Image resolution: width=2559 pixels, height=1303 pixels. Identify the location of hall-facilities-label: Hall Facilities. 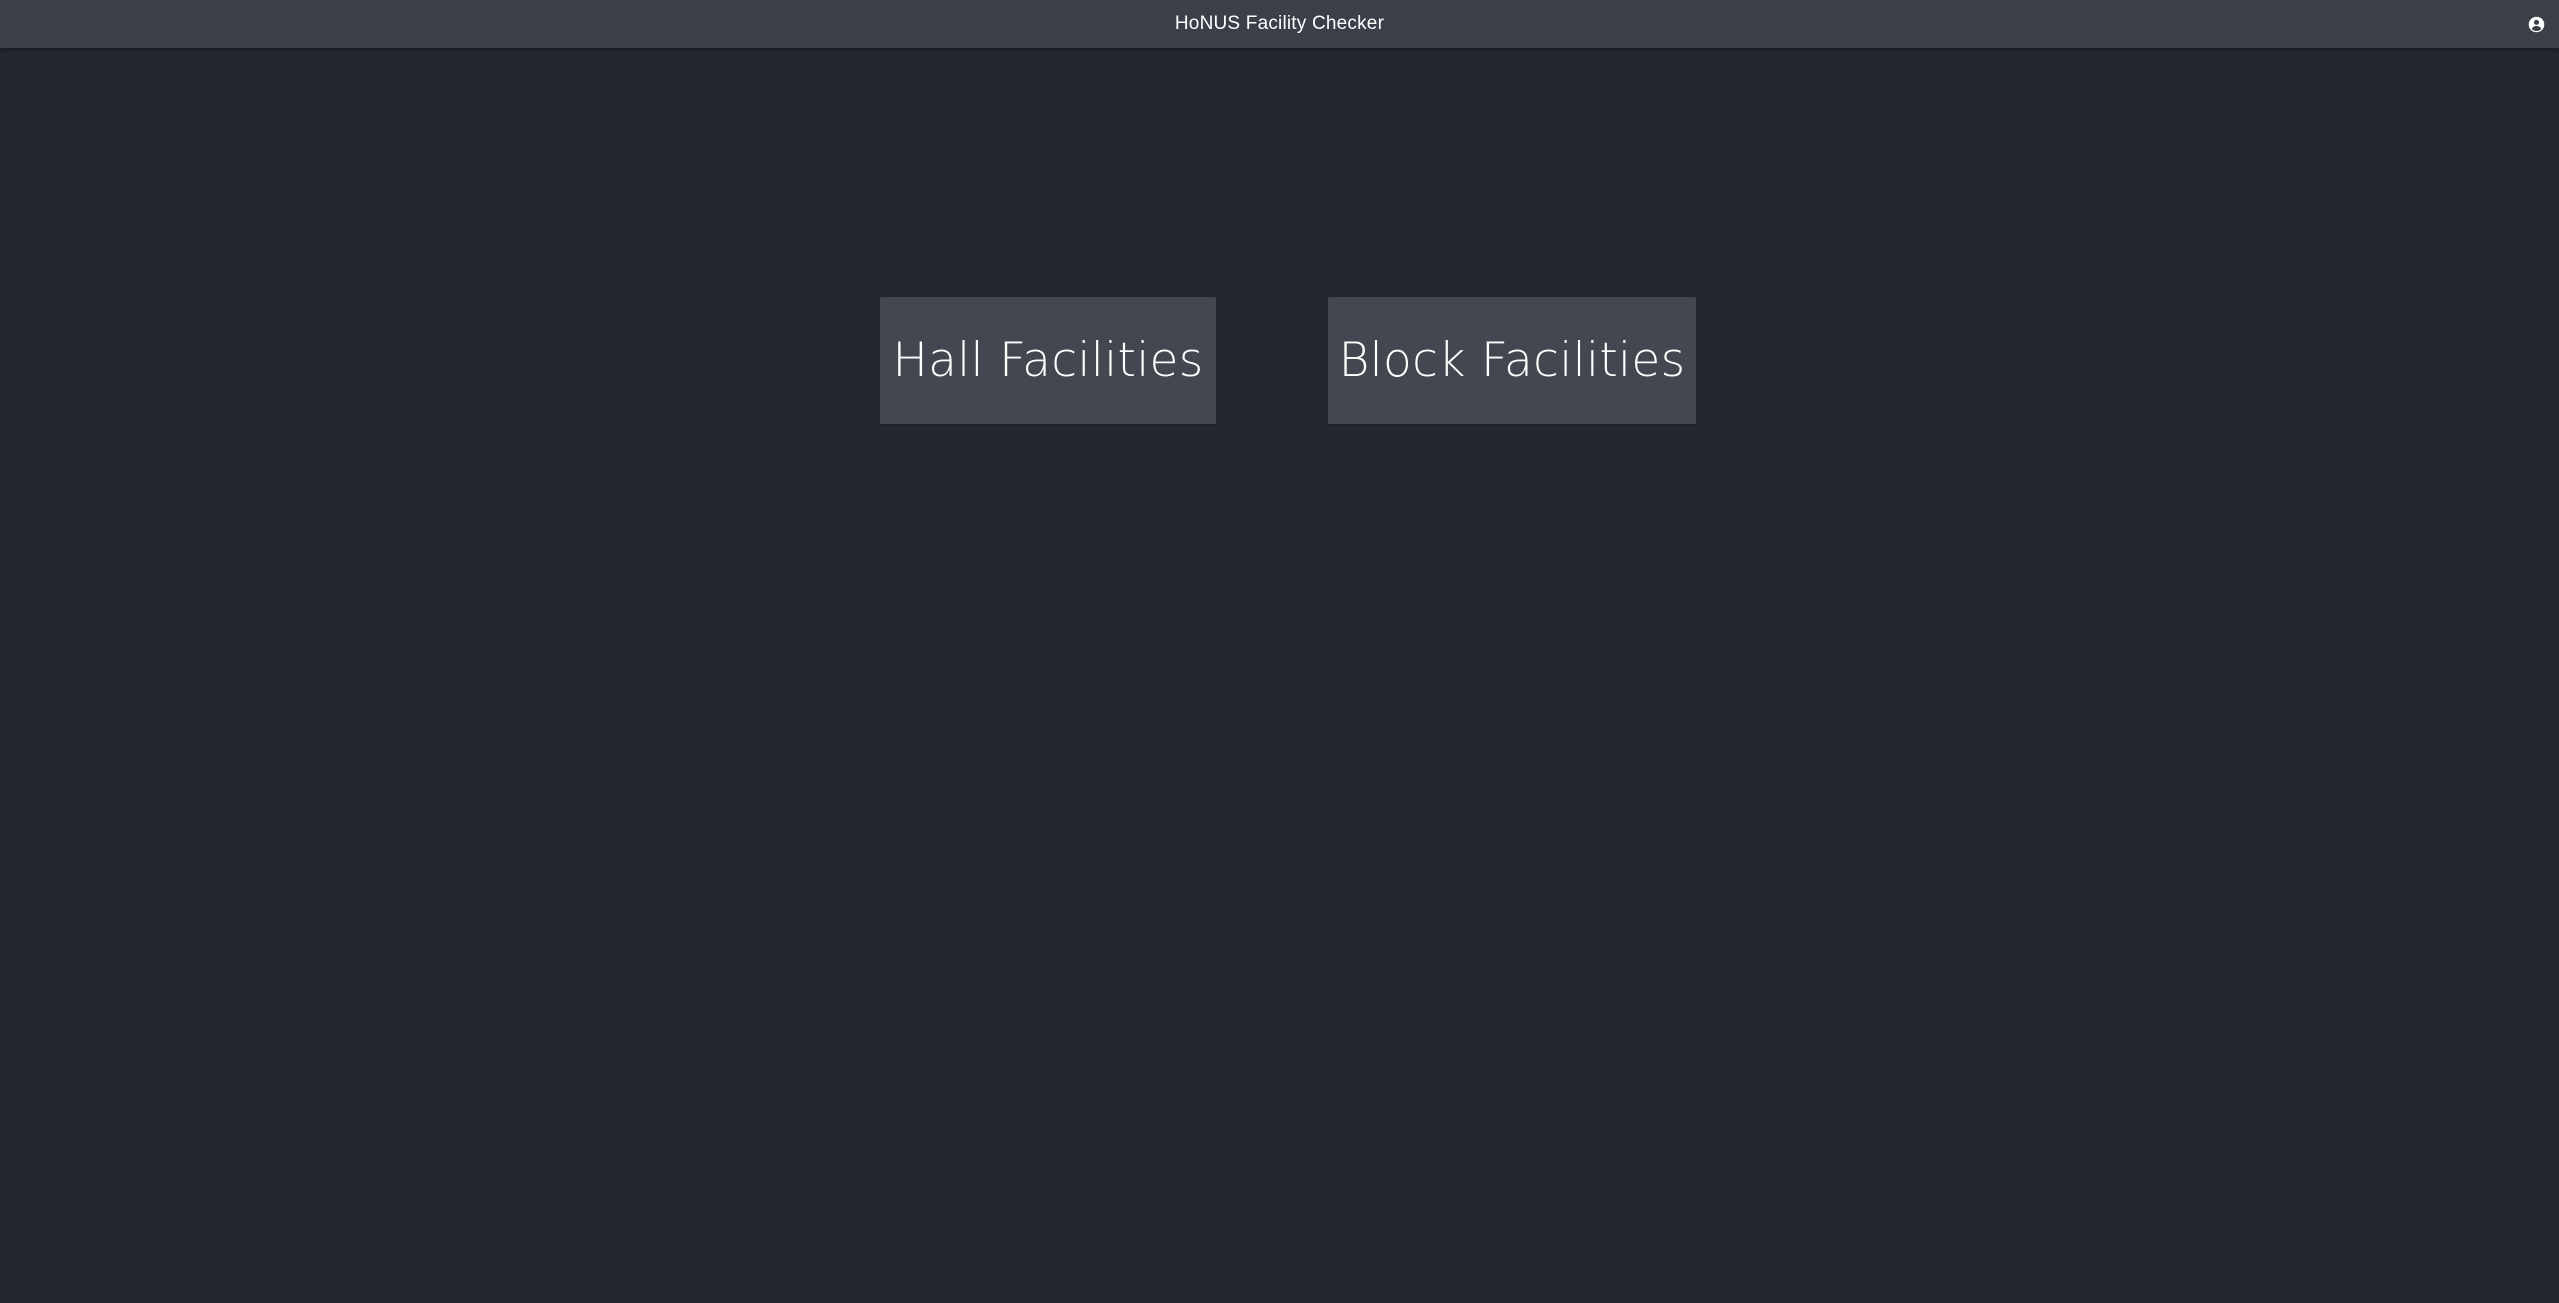
(1048, 360).